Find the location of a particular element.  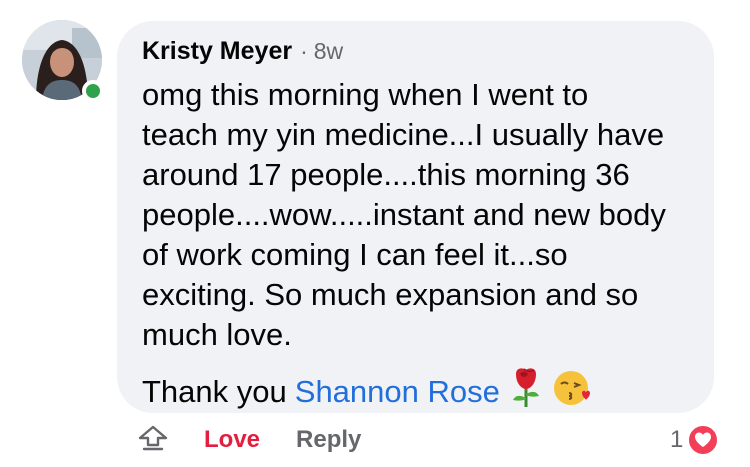

mention-link: Shannon Rose is located at coordinates (397, 392).